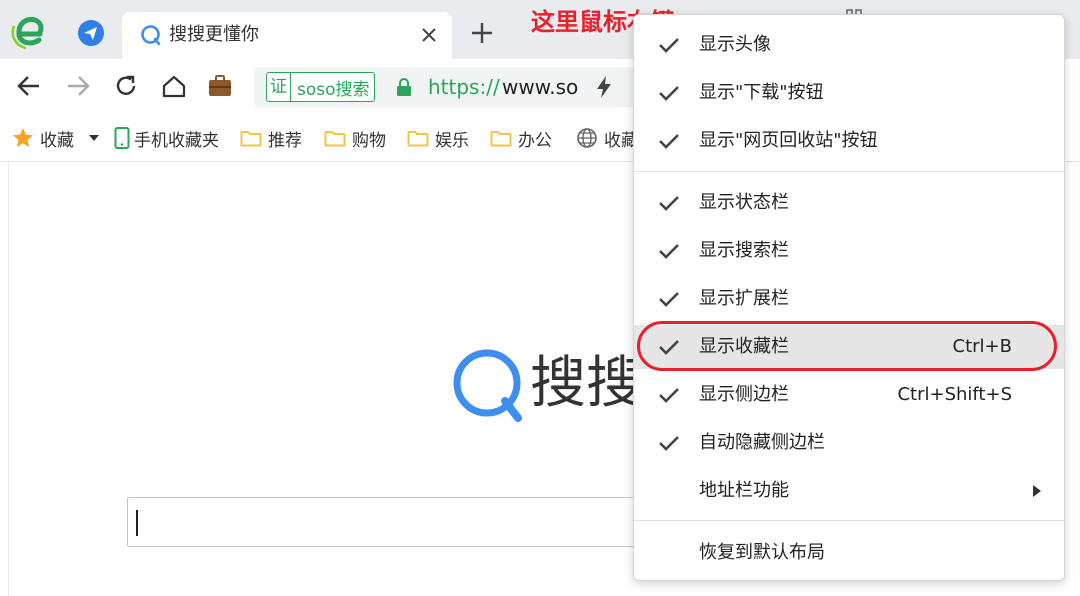 The height and width of the screenshot is (596, 1080). Describe the element at coordinates (849, 45) in the screenshot. I see `menu-item-show-avatar: 显示头像` at that location.